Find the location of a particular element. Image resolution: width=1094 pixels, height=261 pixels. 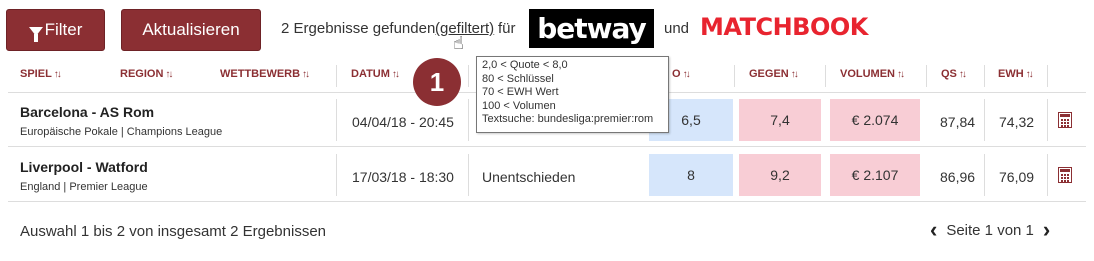

bet-text: Unentschieden is located at coordinates (529, 177).